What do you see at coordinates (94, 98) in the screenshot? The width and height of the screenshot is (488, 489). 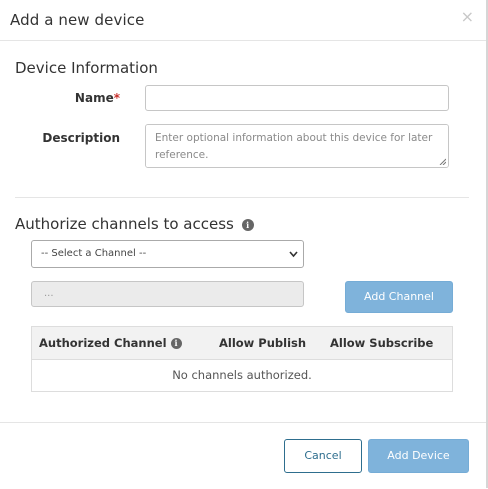 I see `name-label-text: Name` at bounding box center [94, 98].